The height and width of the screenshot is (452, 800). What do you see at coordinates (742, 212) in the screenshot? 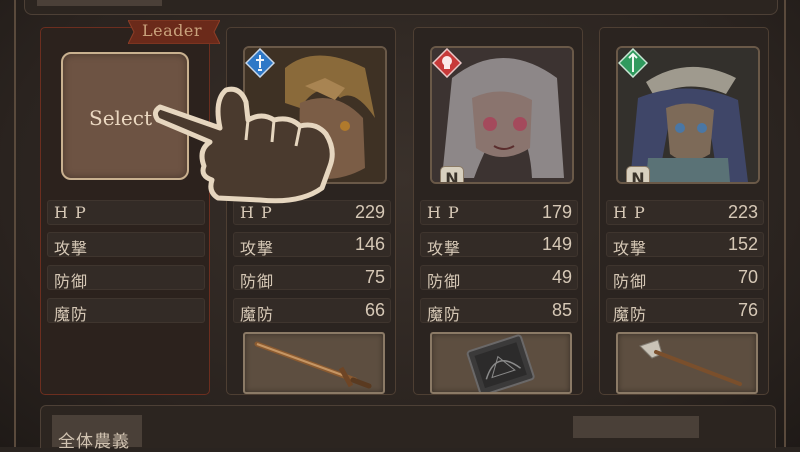
I see `stat-value: 223` at bounding box center [742, 212].